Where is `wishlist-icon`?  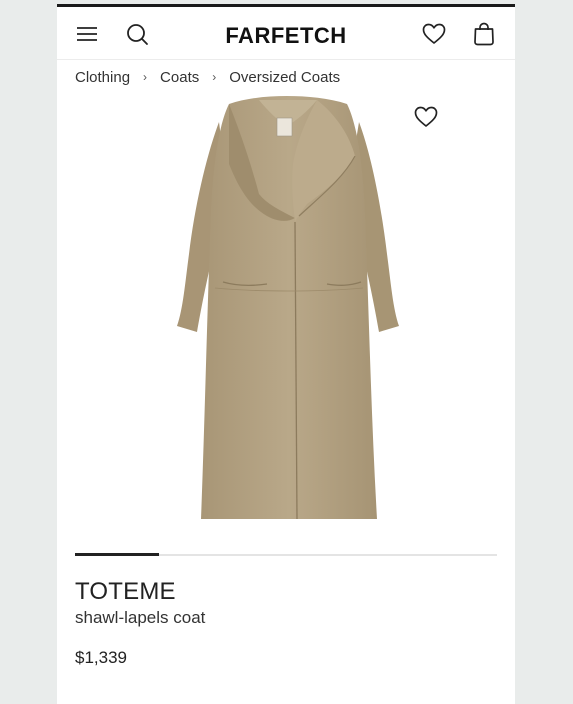 wishlist-icon is located at coordinates (434, 34).